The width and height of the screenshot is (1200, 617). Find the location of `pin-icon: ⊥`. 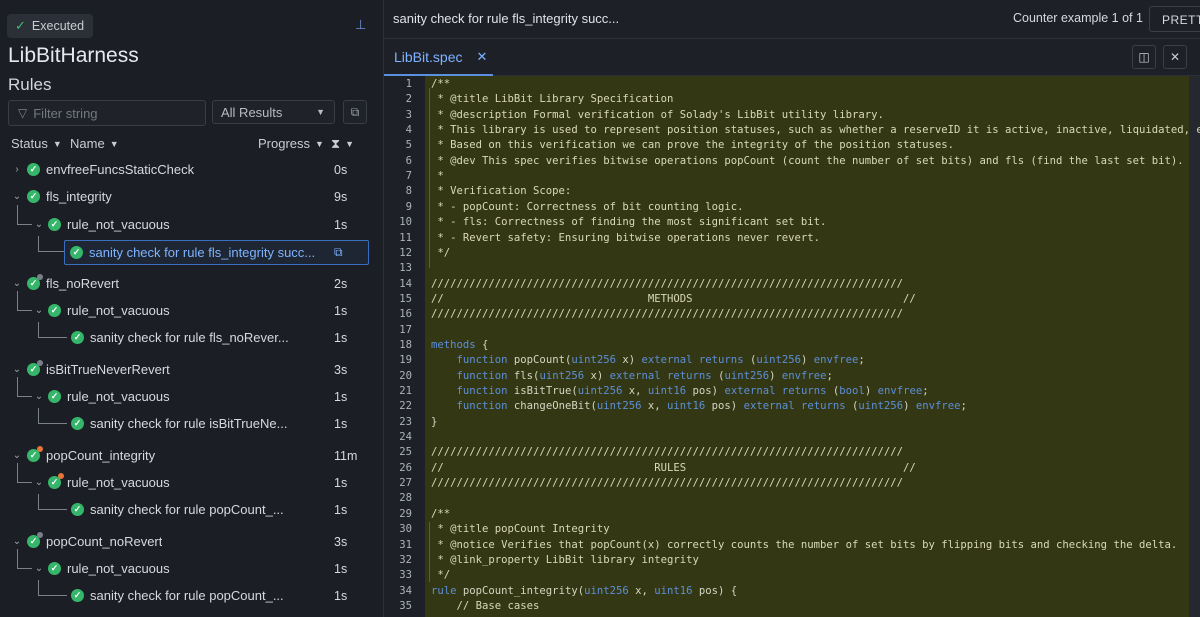

pin-icon: ⊥ is located at coordinates (360, 25).